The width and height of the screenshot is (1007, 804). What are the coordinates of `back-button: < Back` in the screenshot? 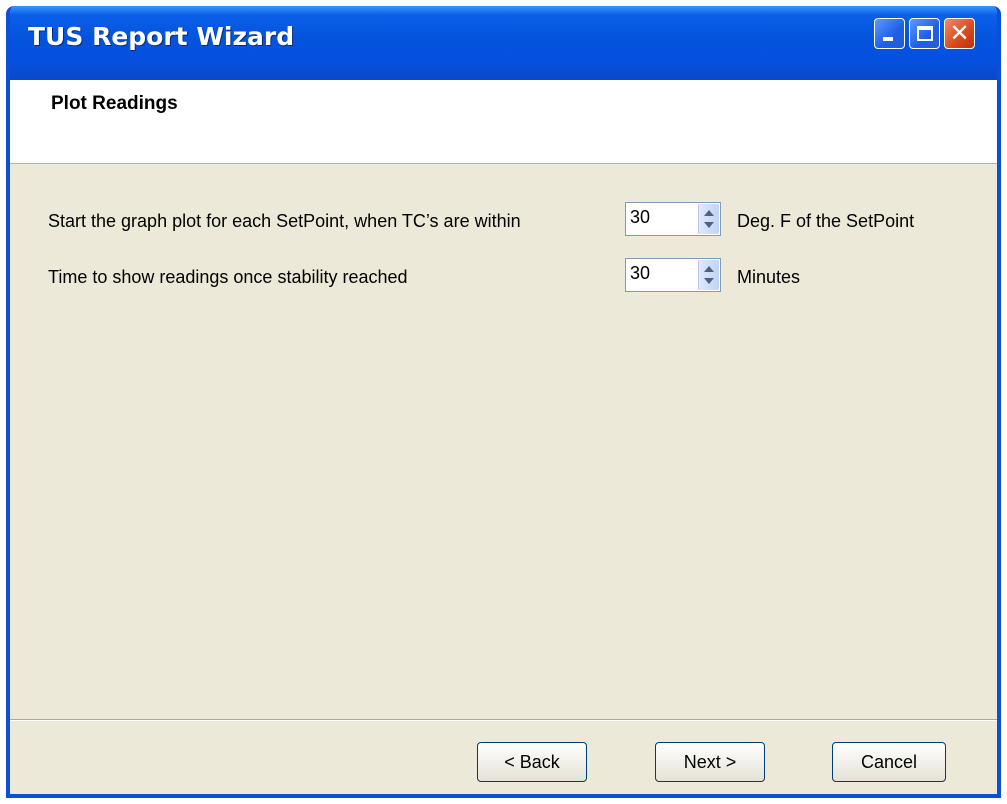 It's located at (532, 762).